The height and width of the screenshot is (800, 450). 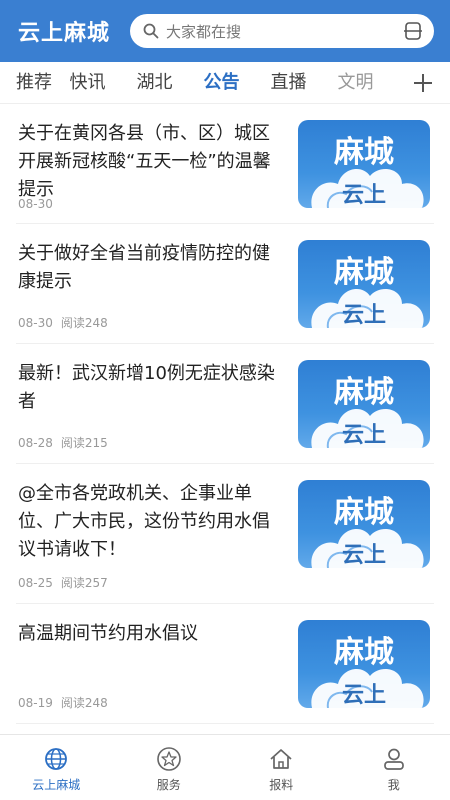 What do you see at coordinates (87, 83) in the screenshot?
I see `tab-flash: 快讯` at bounding box center [87, 83].